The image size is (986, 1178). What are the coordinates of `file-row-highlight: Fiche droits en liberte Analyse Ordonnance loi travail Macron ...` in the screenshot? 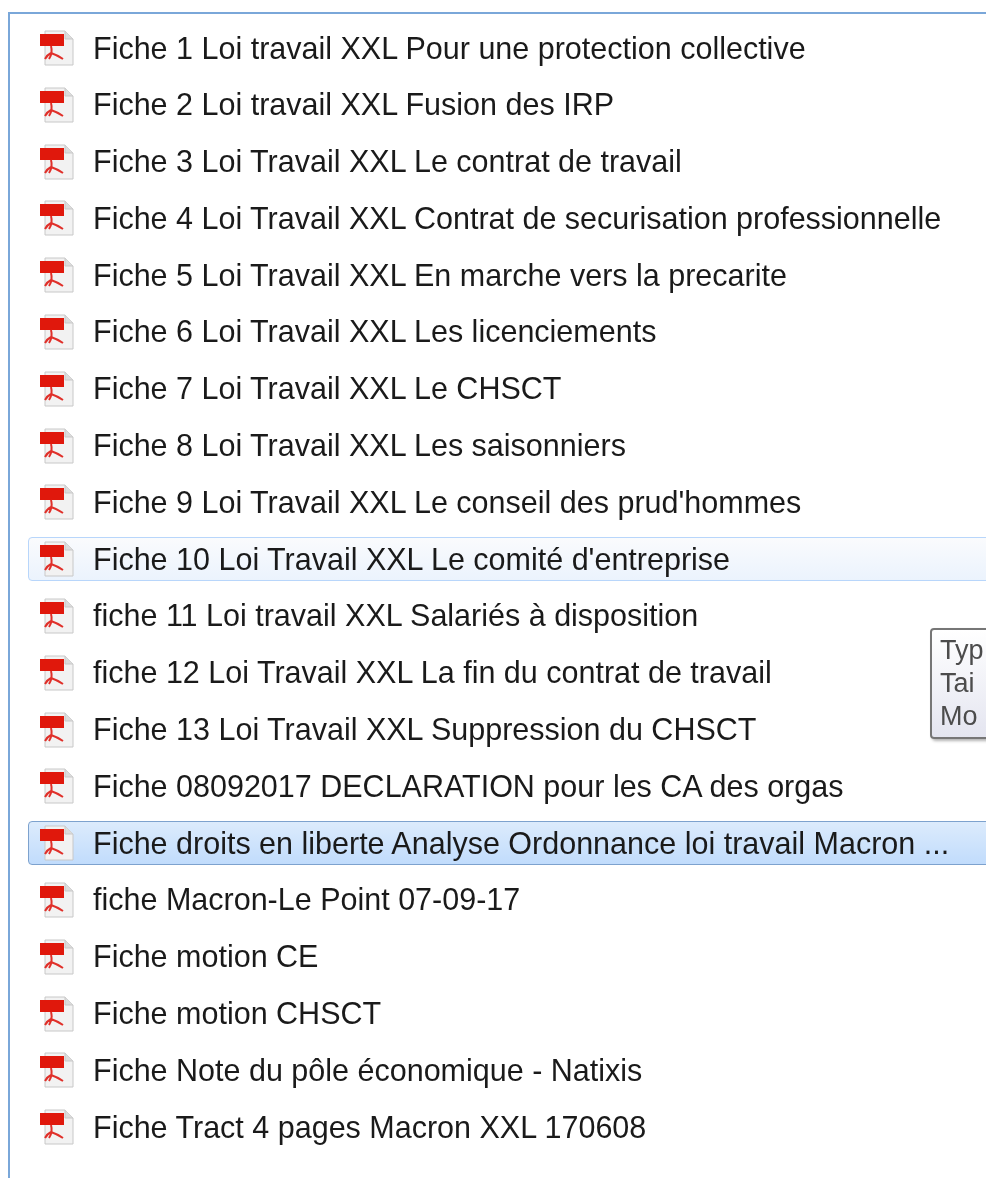 It's located at (507, 843).